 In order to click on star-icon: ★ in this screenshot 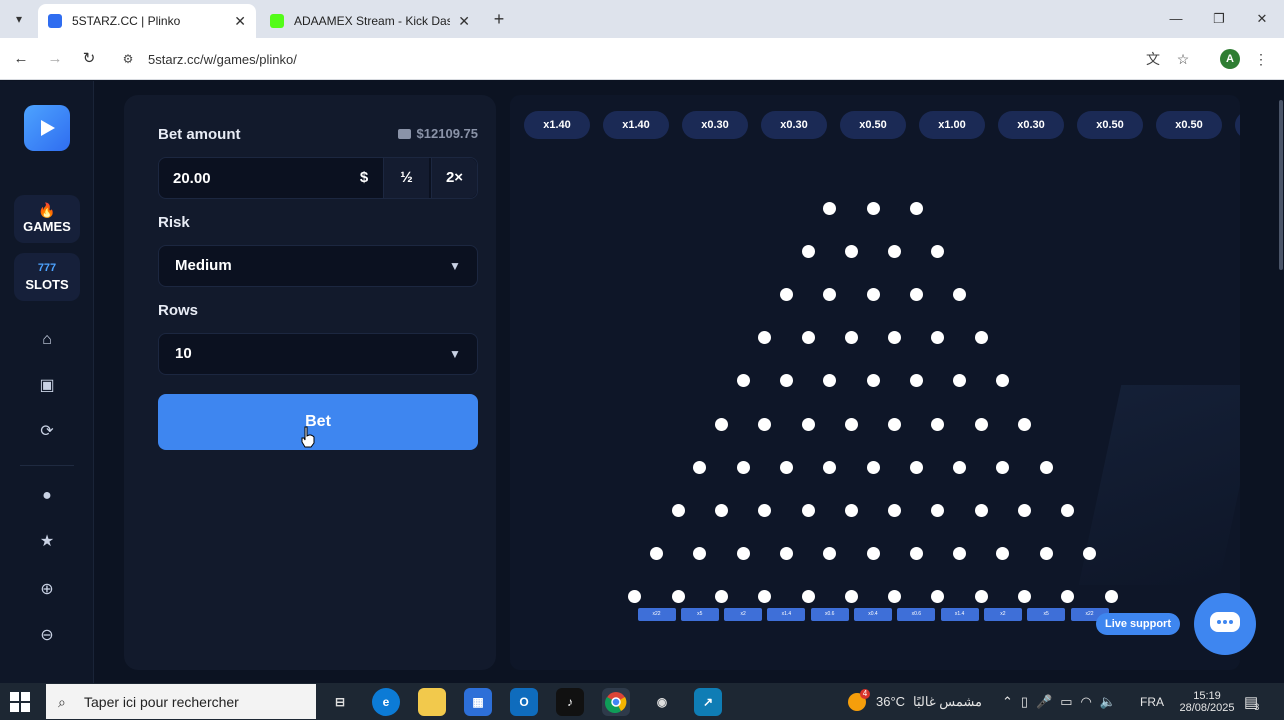, I will do `click(47, 542)`.